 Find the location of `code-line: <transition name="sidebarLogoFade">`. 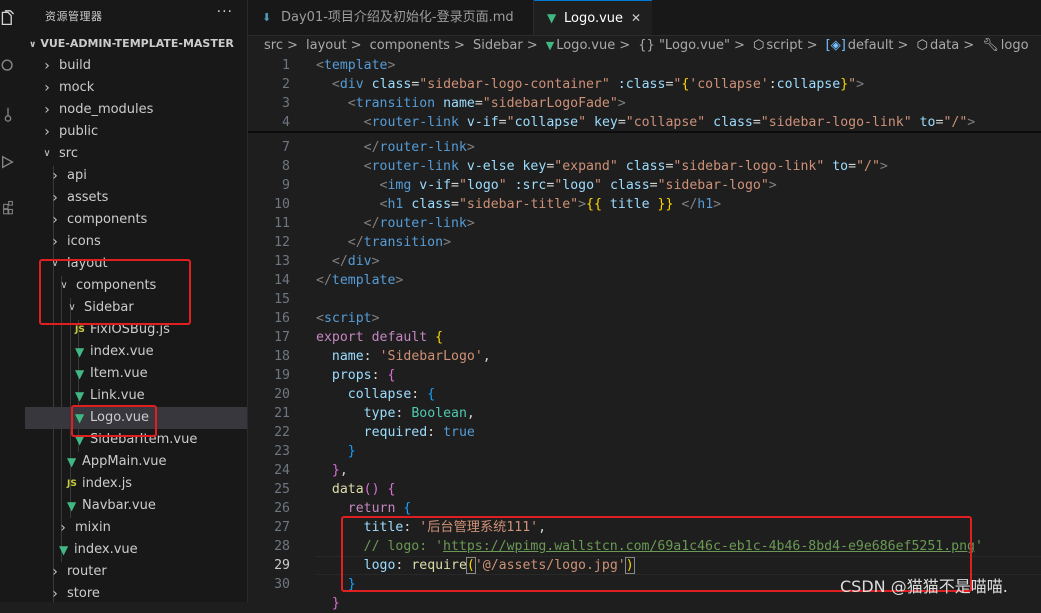

code-line: <transition name="sidebarLogoFade"> is located at coordinates (486, 103).